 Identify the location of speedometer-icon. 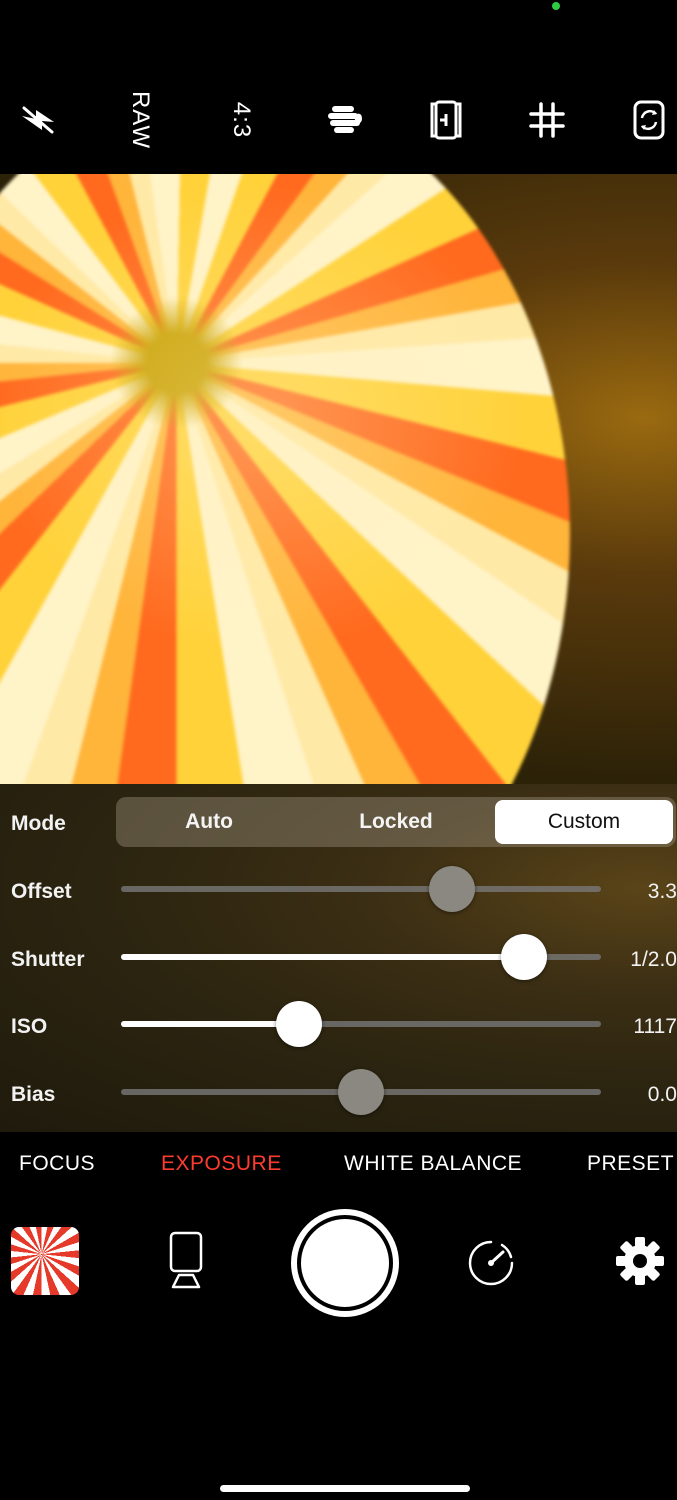
(491, 1263).